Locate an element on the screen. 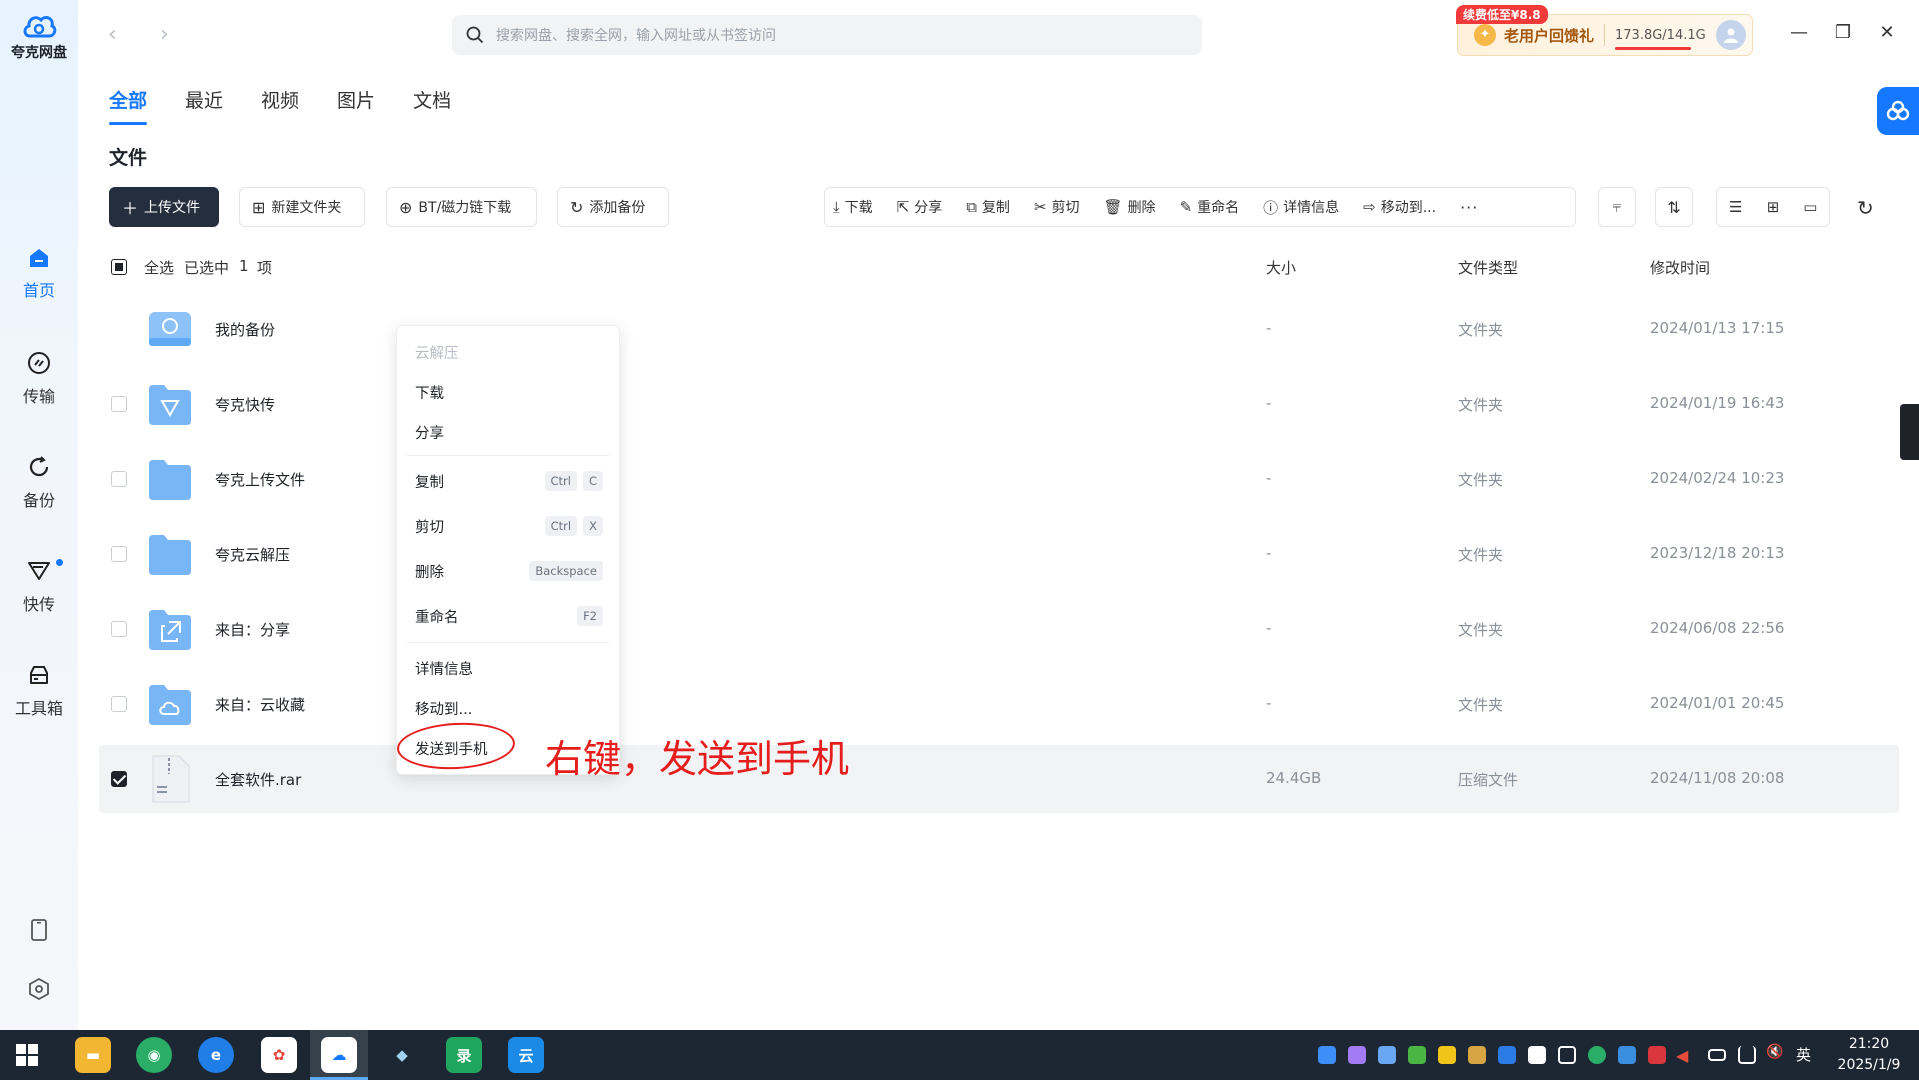  windows-start-icon is located at coordinates (27, 1055).